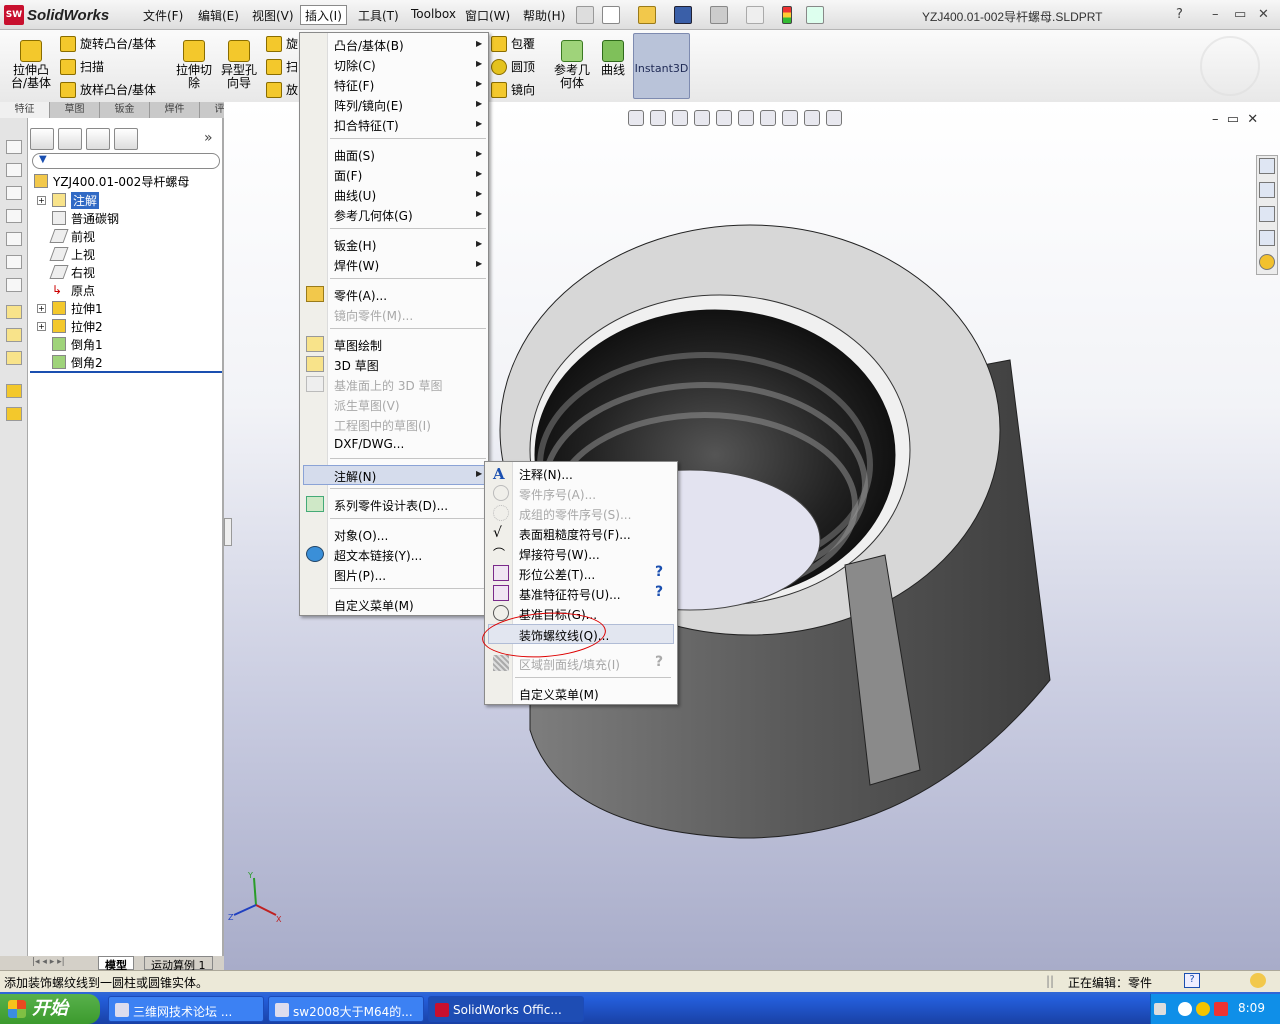 This screenshot has width=1280, height=1024. Describe the element at coordinates (1267, 262) in the screenshot. I see `appearances-icon` at that location.